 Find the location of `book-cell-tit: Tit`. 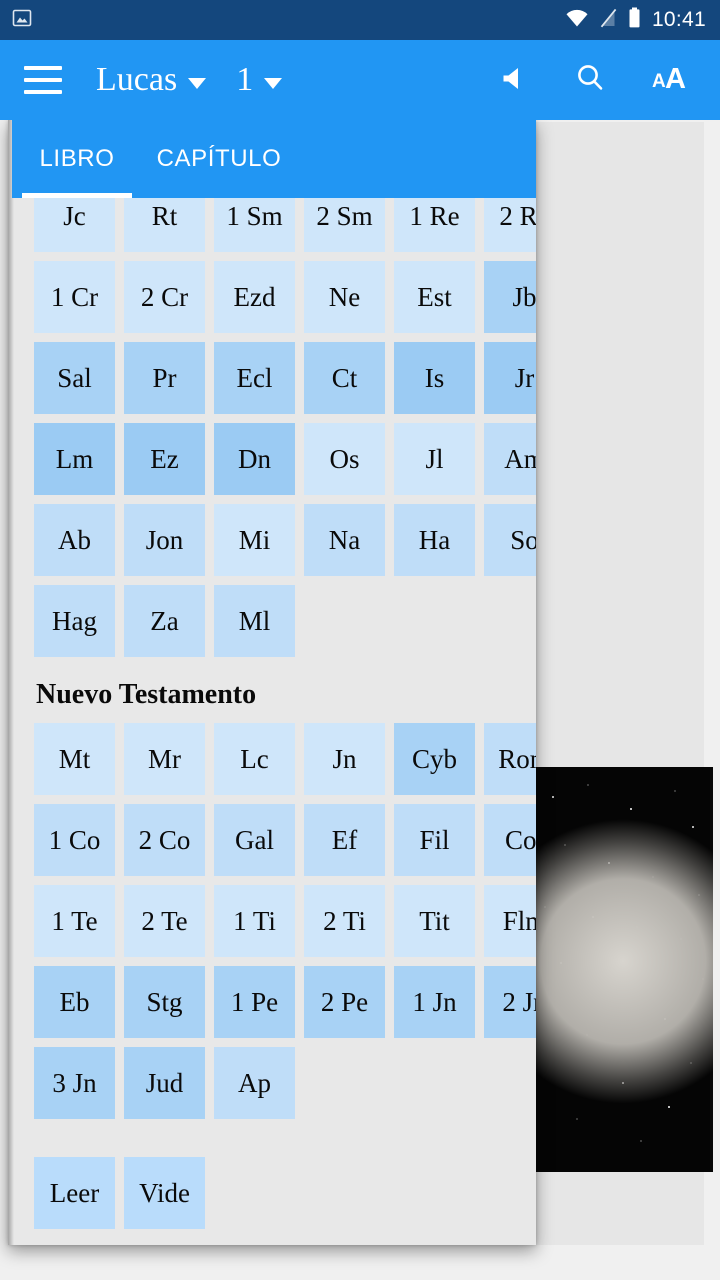

book-cell-tit: Tit is located at coordinates (434, 921).